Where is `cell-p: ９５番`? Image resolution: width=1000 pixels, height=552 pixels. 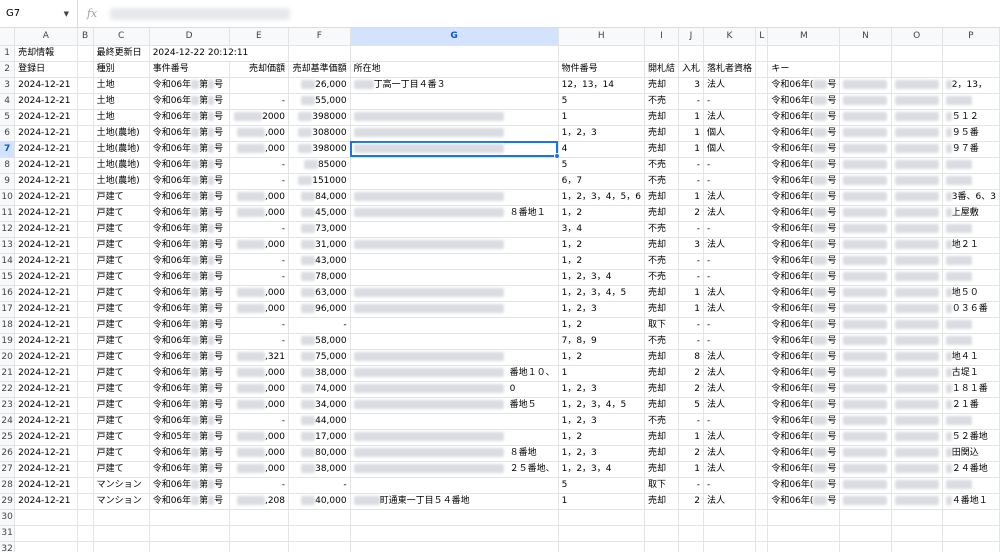
cell-p: ９５番 is located at coordinates (971, 133).